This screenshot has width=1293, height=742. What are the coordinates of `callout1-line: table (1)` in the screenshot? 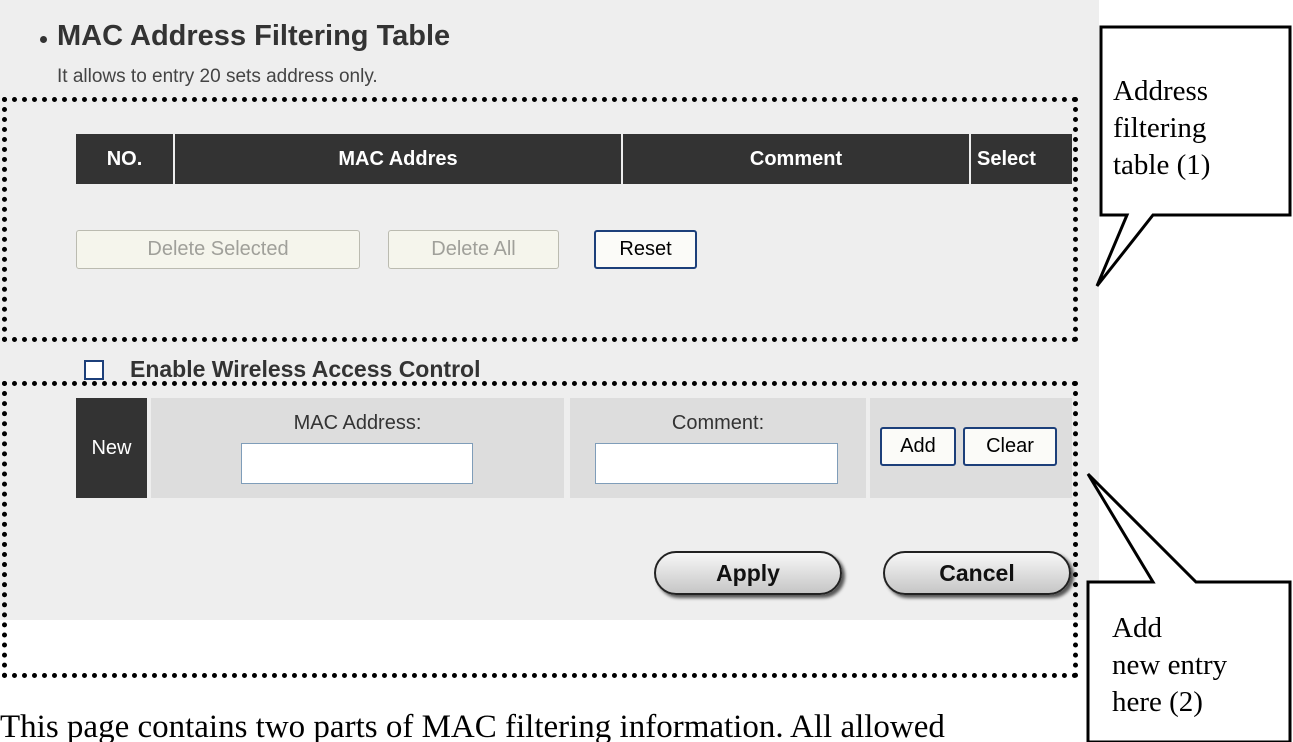 It's located at (1162, 165).